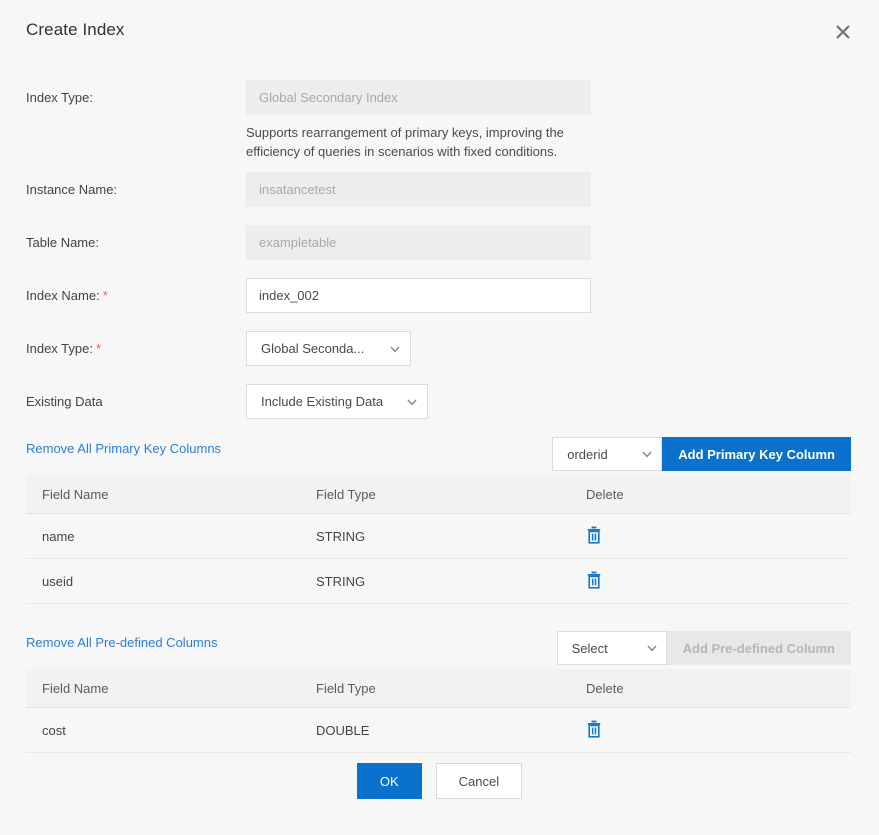 The width and height of the screenshot is (879, 835). I want to click on predefined-add-controls: Select Add Pre-defined Column, so click(703, 648).